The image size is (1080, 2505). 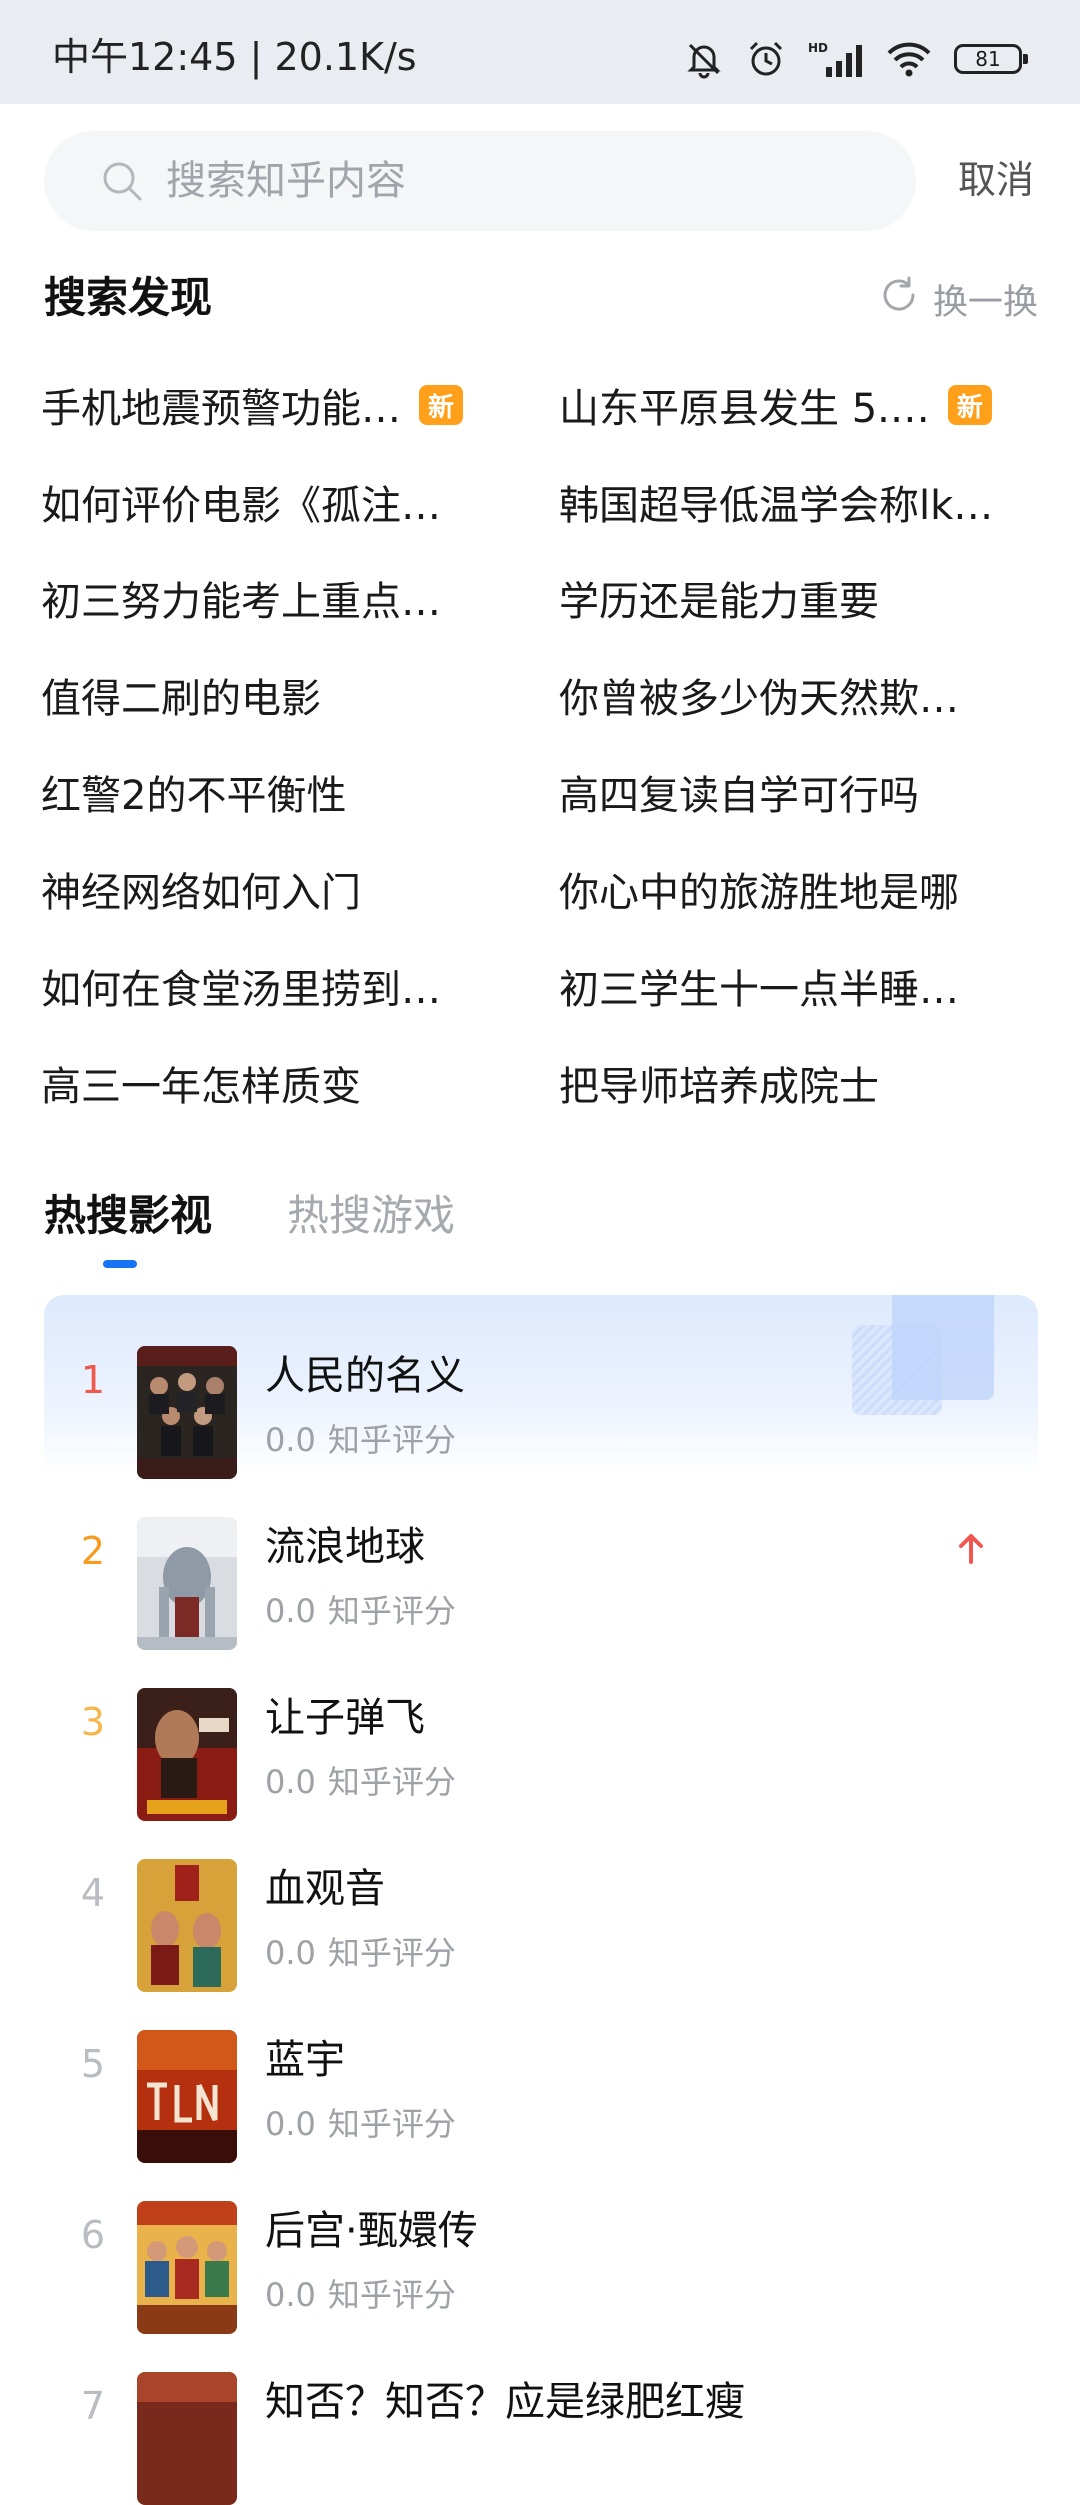 I want to click on discover-item: 红警2的不平衡性, so click(x=281, y=792).